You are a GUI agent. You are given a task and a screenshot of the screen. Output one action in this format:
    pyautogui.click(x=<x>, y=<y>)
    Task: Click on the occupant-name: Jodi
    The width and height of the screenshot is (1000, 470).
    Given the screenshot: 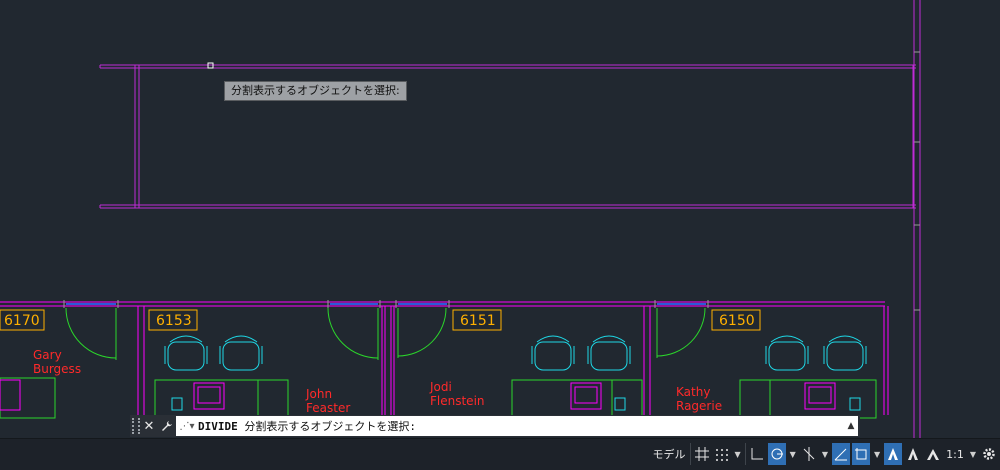 What is the action you would take?
    pyautogui.click(x=440, y=387)
    